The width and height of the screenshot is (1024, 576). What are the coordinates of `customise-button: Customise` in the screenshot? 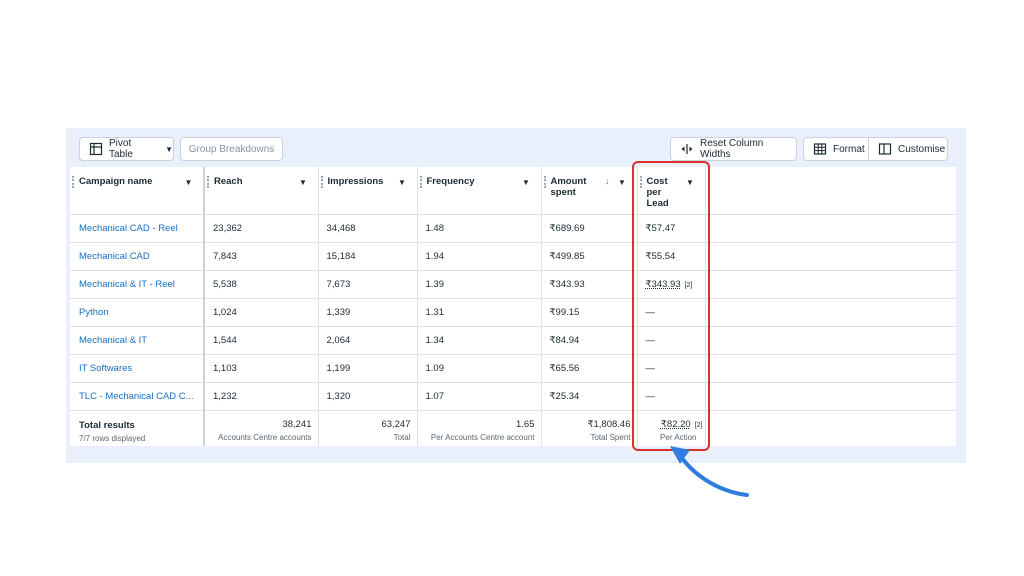 It's located at (908, 149).